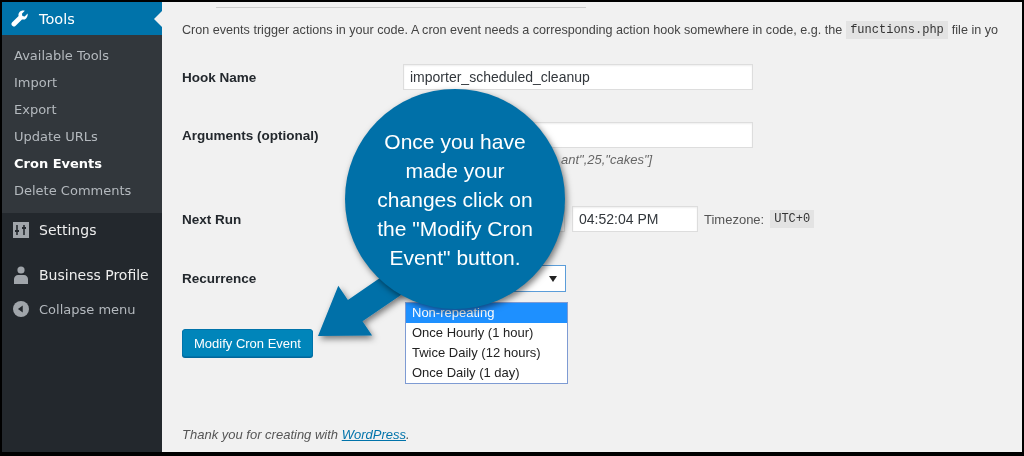 This screenshot has width=1024, height=456. I want to click on field-label: Next Run, so click(212, 219).